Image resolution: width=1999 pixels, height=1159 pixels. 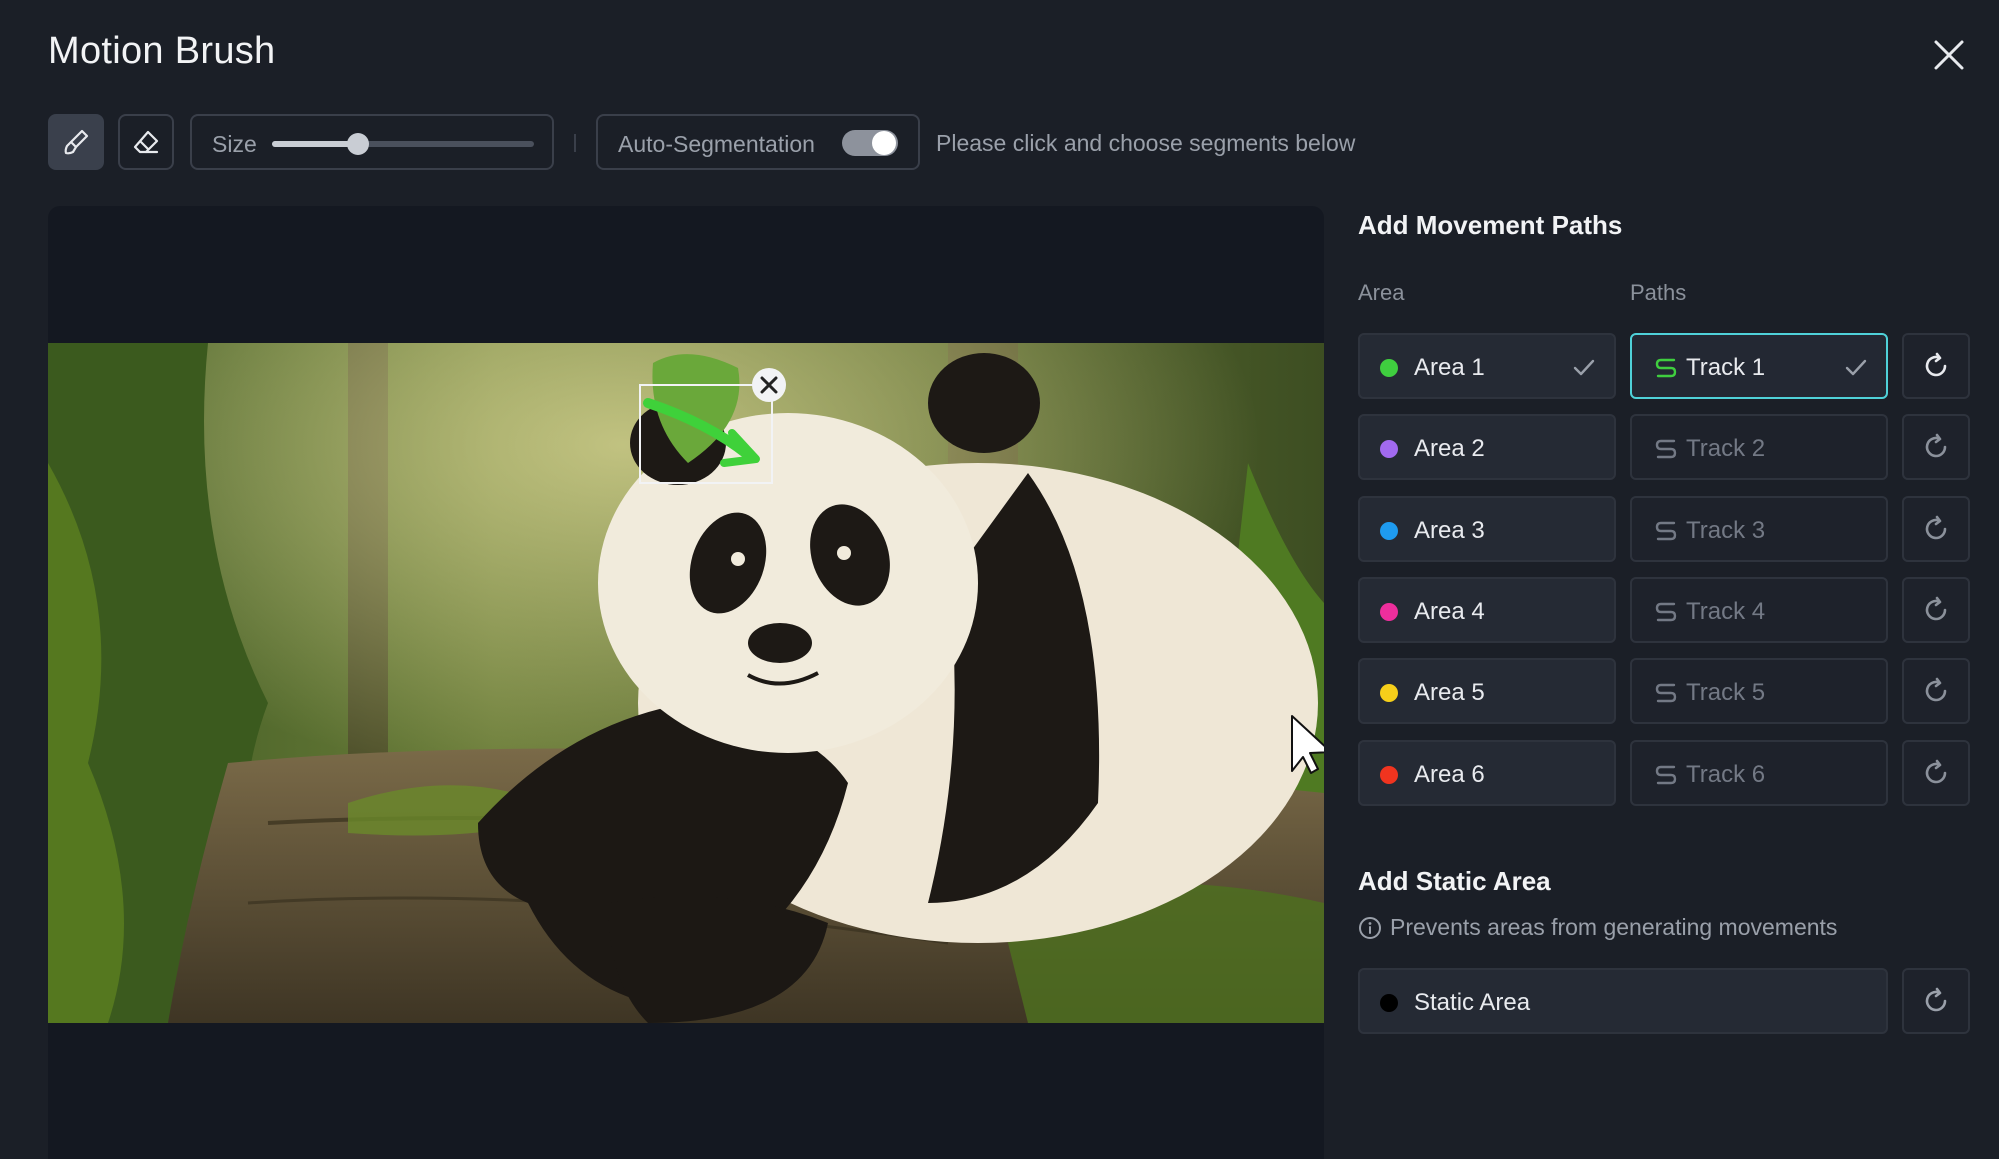 What do you see at coordinates (1726, 367) in the screenshot?
I see `track-label: Track 1` at bounding box center [1726, 367].